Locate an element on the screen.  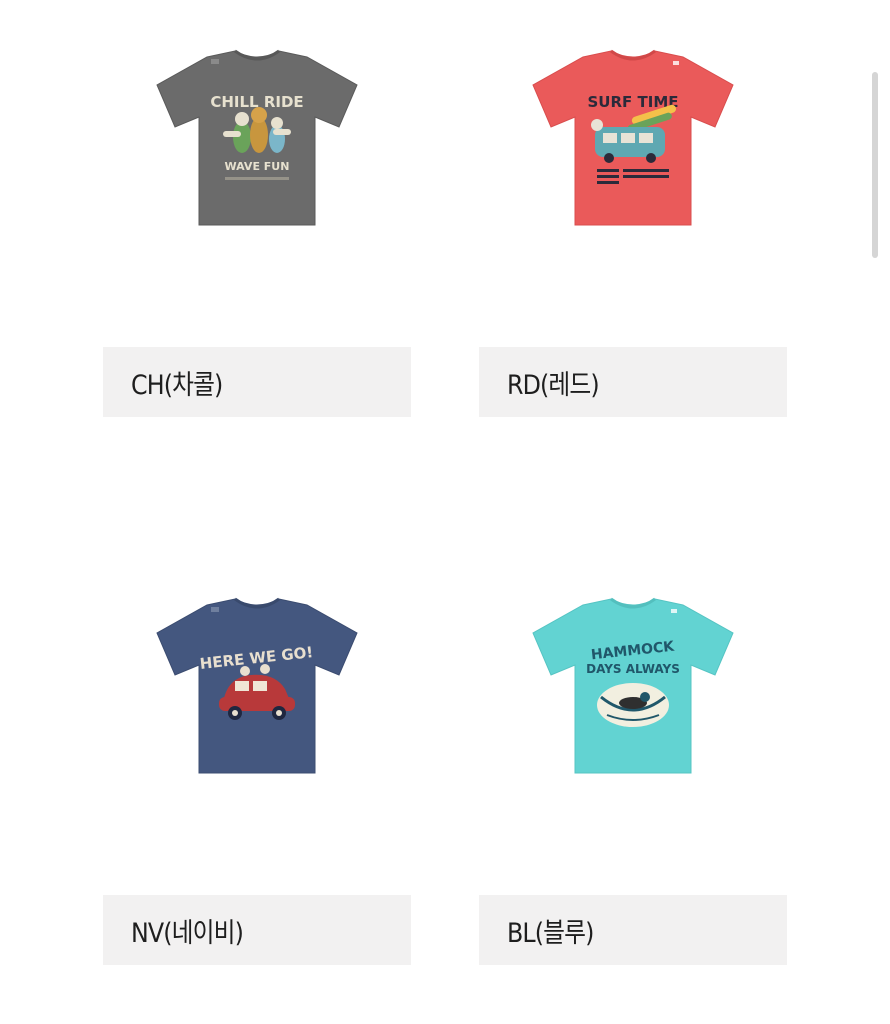
tshirt-image-red: SURF TIME is located at coordinates (633, 140).